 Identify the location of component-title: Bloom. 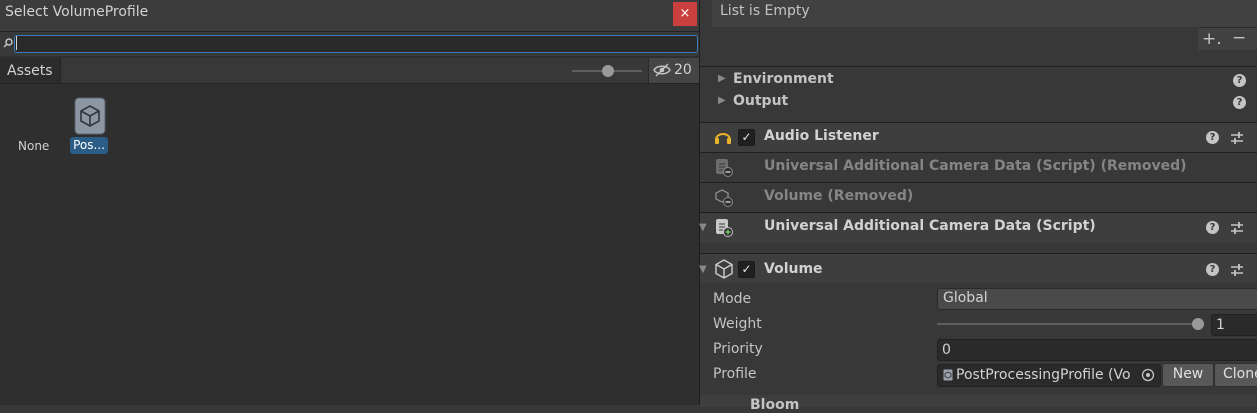
(775, 405).